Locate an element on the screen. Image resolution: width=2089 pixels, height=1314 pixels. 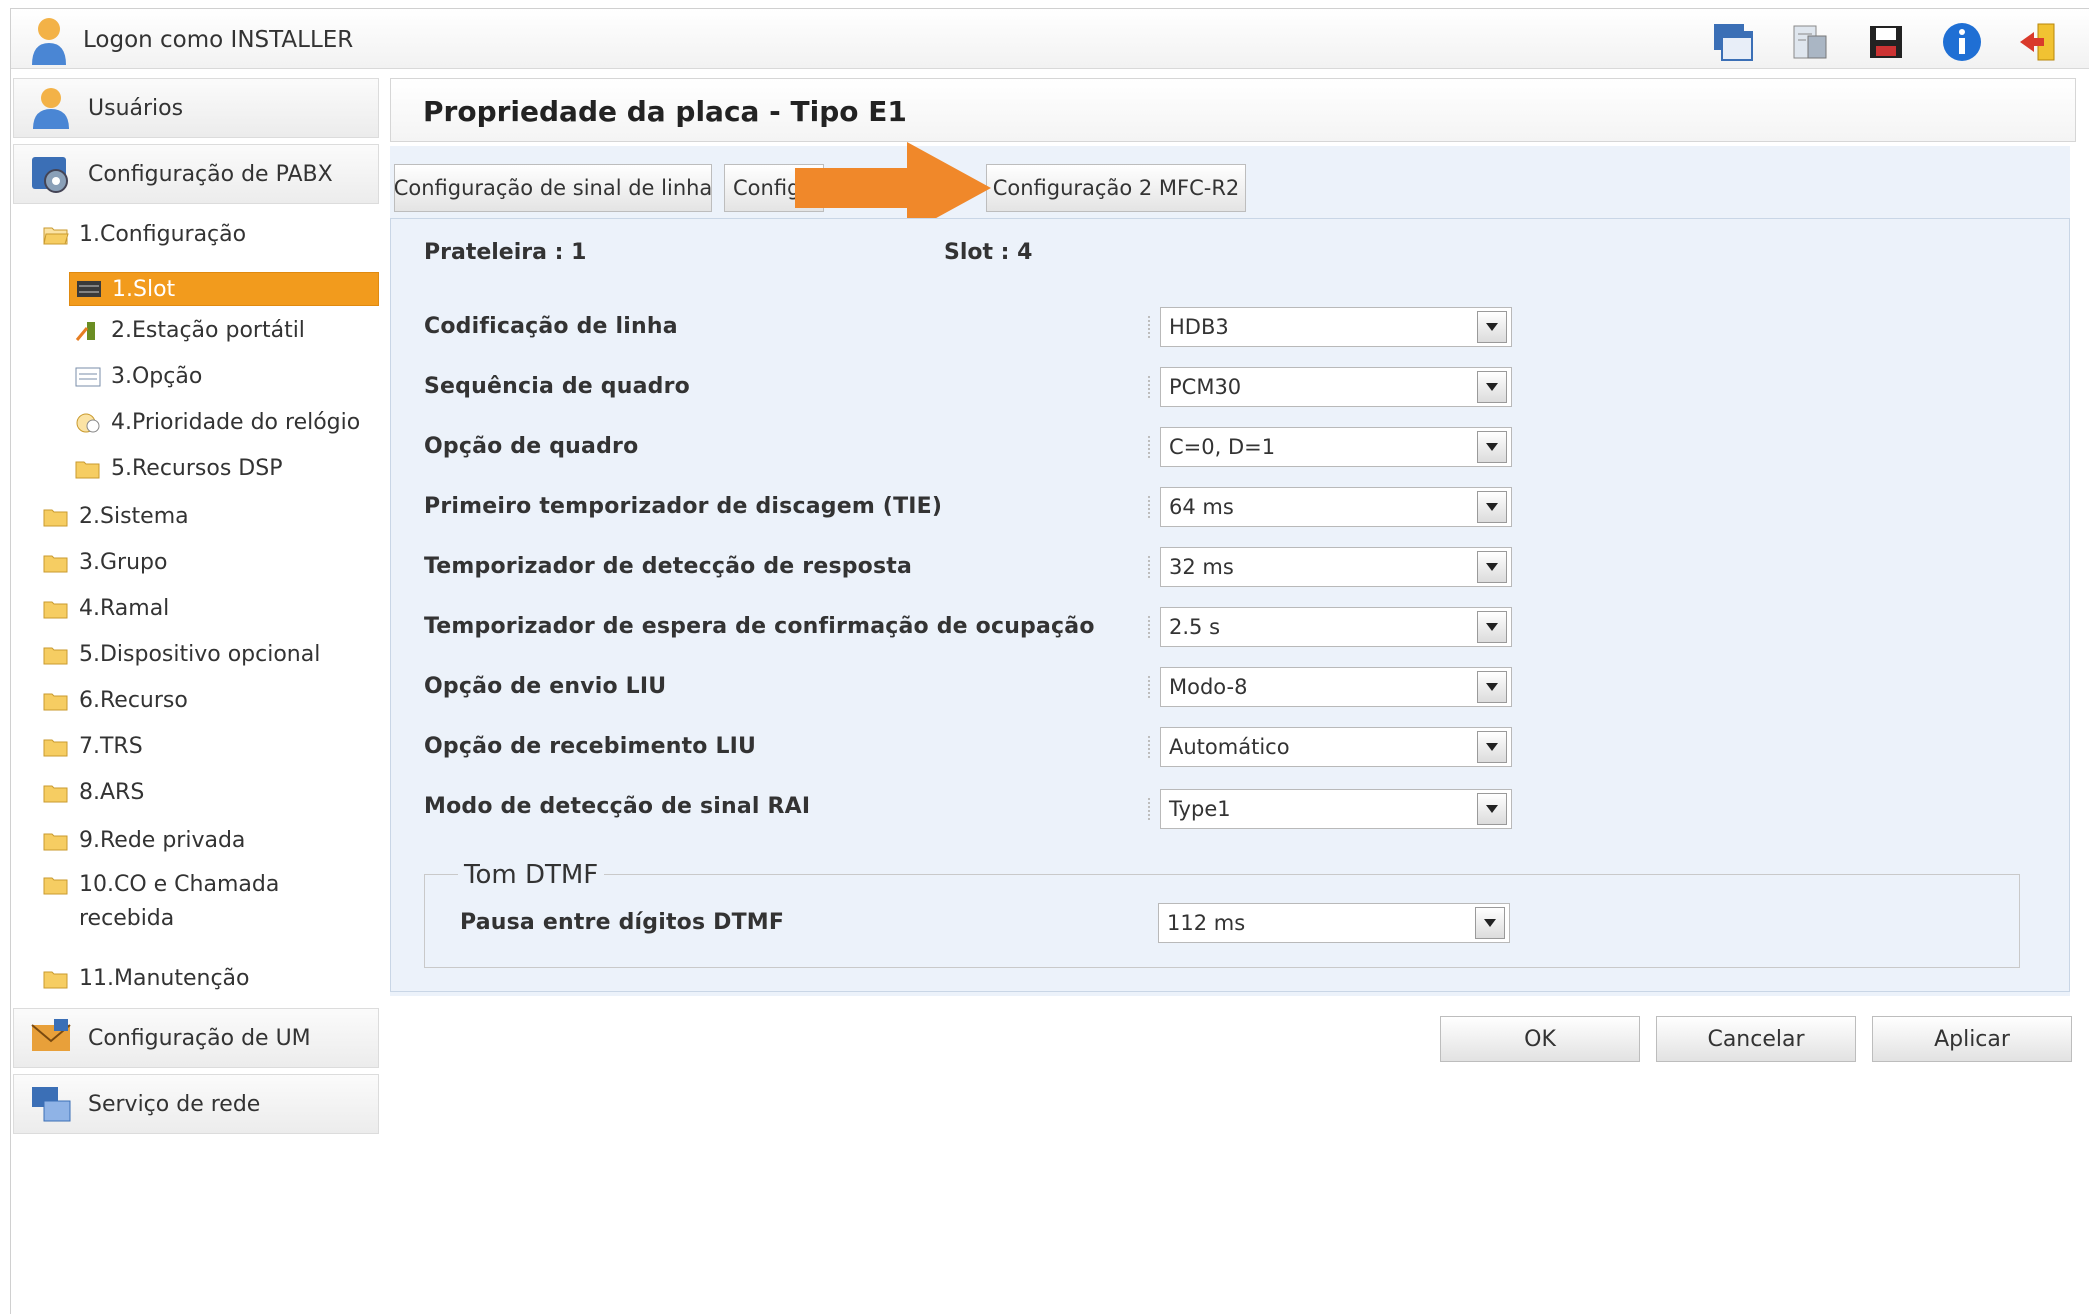
tree-grupo: 3.Grupo is located at coordinates (105, 562).